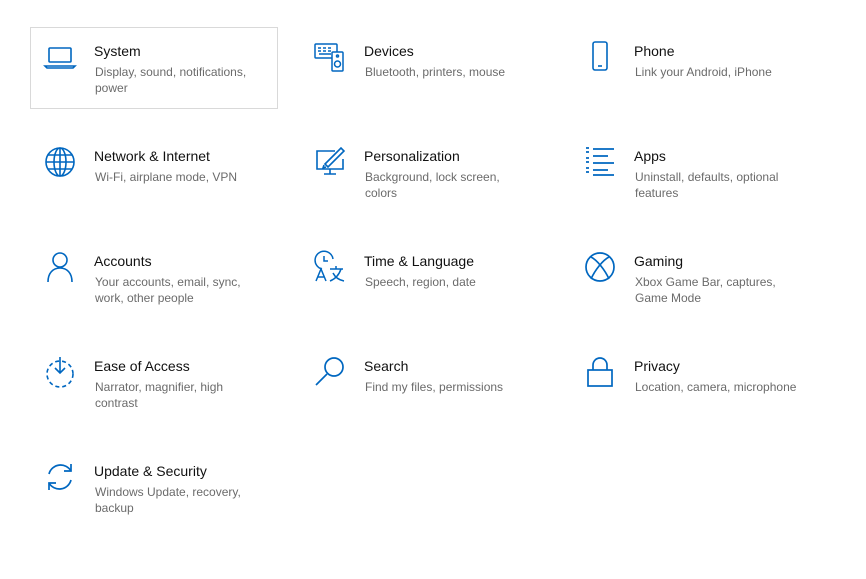 Image resolution: width=866 pixels, height=579 pixels. I want to click on tile-description: Location, camera, microphone, so click(716, 387).